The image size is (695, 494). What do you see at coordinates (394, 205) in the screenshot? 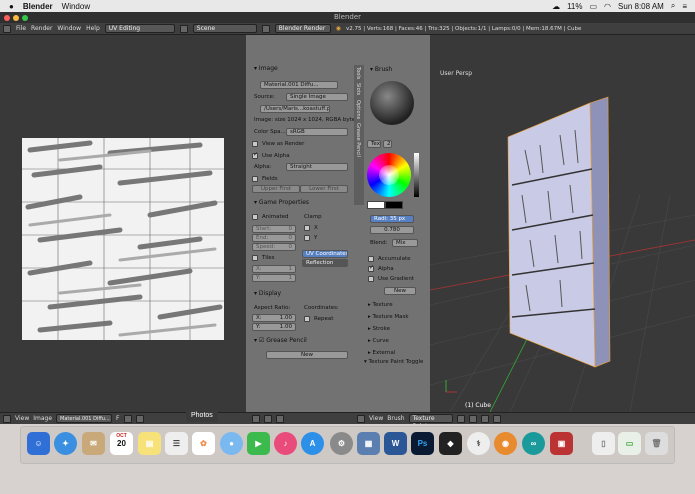
I see `secondary-color-swatch` at bounding box center [394, 205].